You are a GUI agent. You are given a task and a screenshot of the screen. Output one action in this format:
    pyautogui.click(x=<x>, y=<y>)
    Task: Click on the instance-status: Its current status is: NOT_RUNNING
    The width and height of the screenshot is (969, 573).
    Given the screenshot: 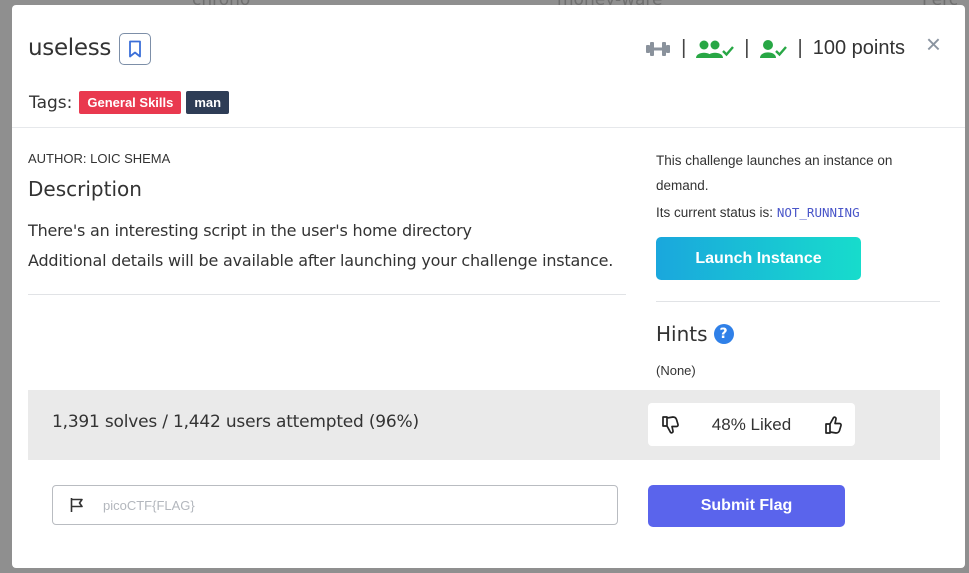 What is the action you would take?
    pyautogui.click(x=798, y=212)
    